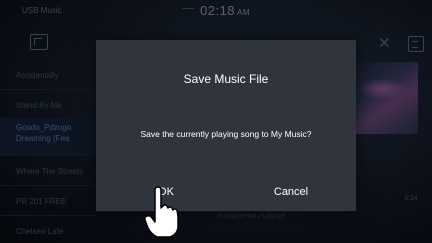 Image resolution: width=432 pixels, height=243 pixels. What do you see at coordinates (48, 172) in the screenshot?
I see `list-item: Where The Streets` at bounding box center [48, 172].